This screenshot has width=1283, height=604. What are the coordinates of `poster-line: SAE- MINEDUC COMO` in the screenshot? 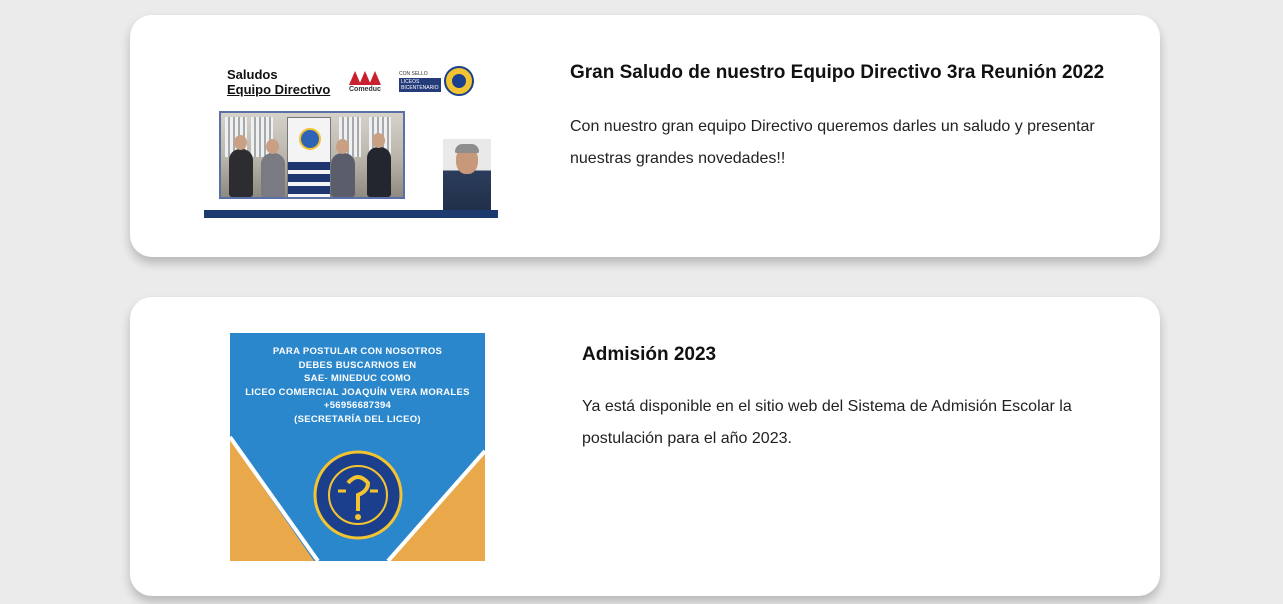 It's located at (357, 378).